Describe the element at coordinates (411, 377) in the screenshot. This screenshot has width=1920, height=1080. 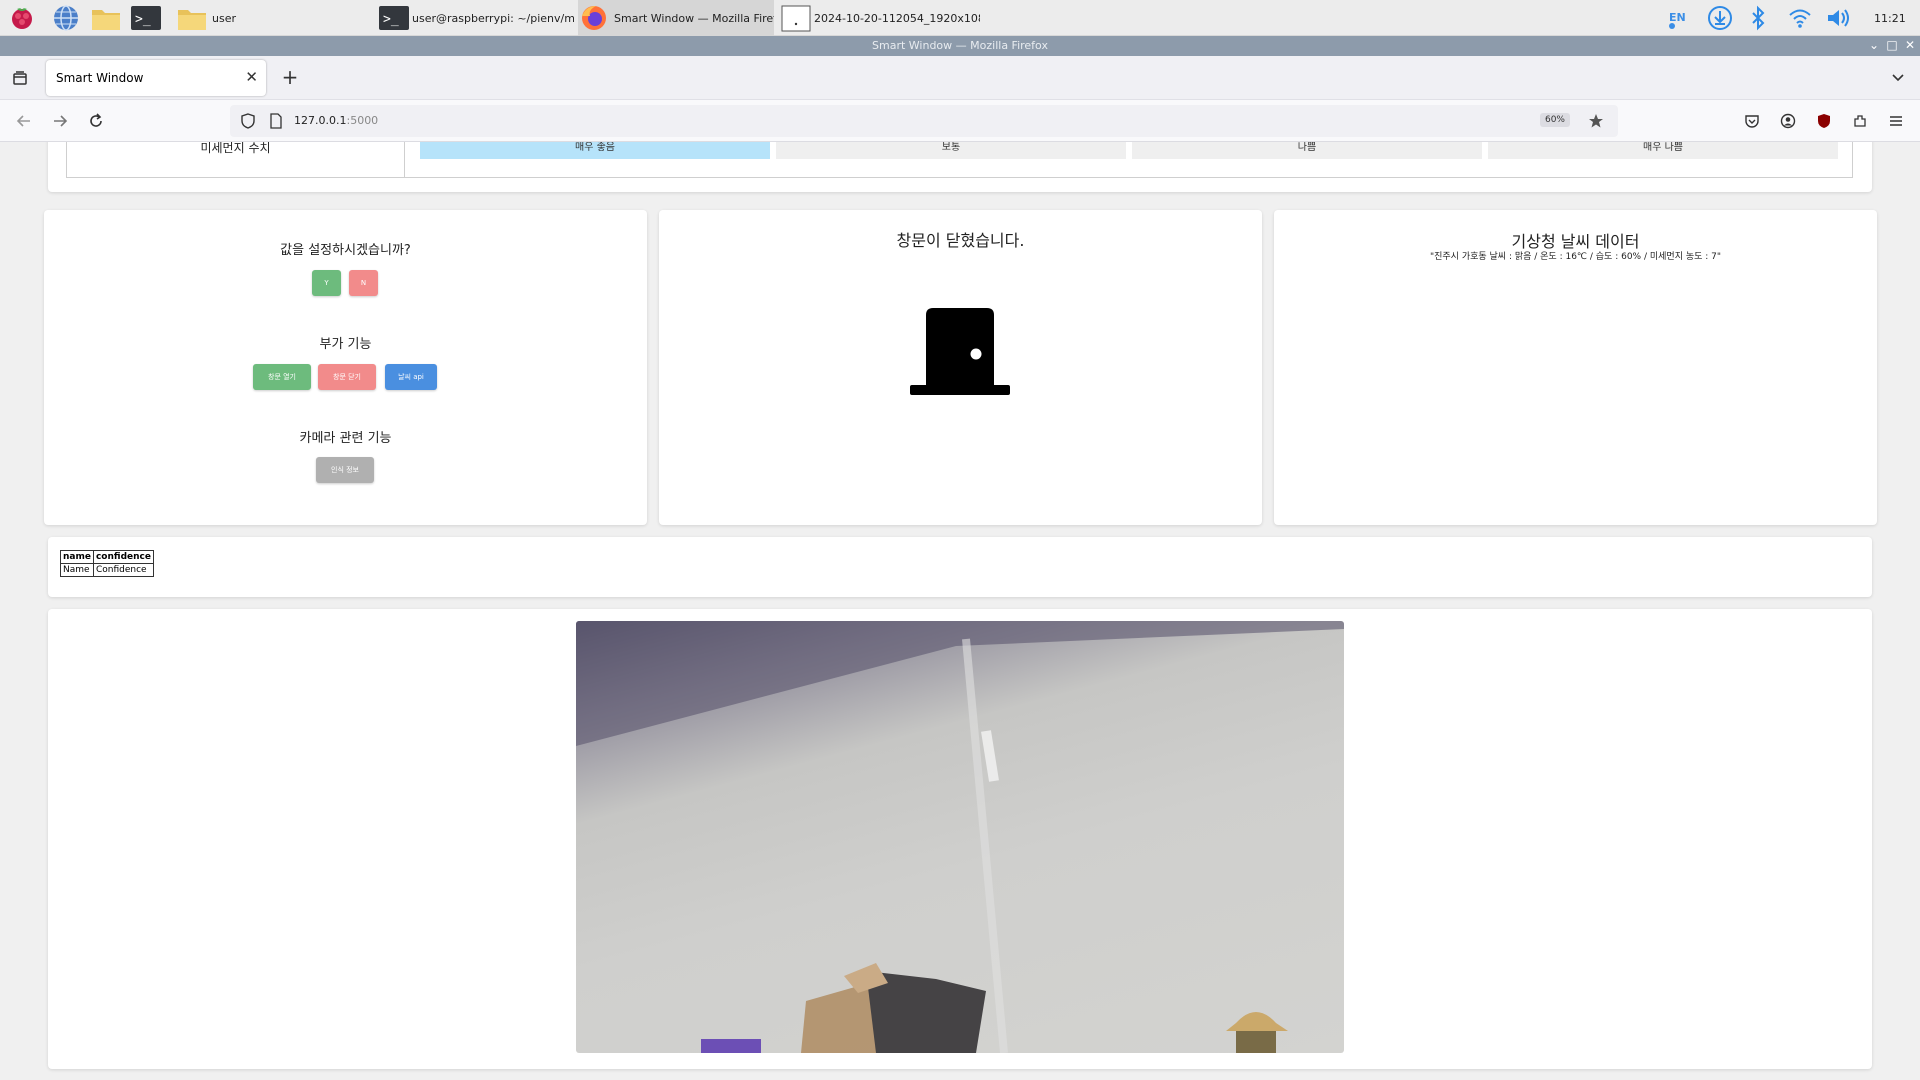
I see `weather-api-button: 날씨 api` at that location.